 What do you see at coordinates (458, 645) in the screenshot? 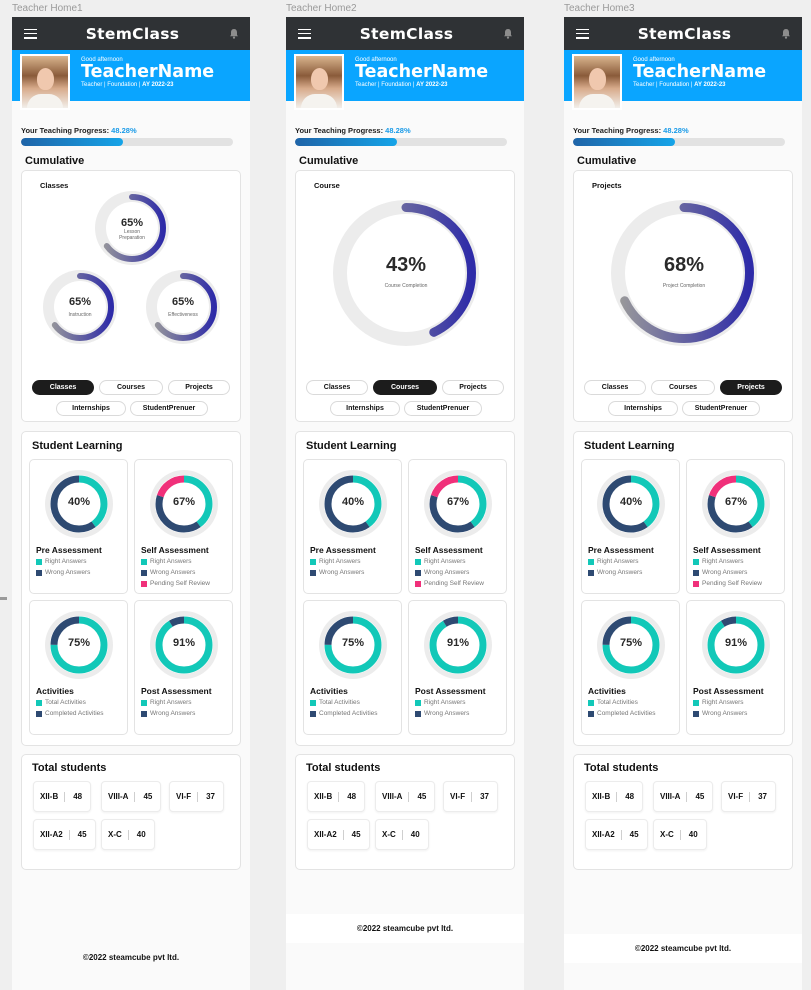
I see `post-assessment-donut: 91%` at bounding box center [458, 645].